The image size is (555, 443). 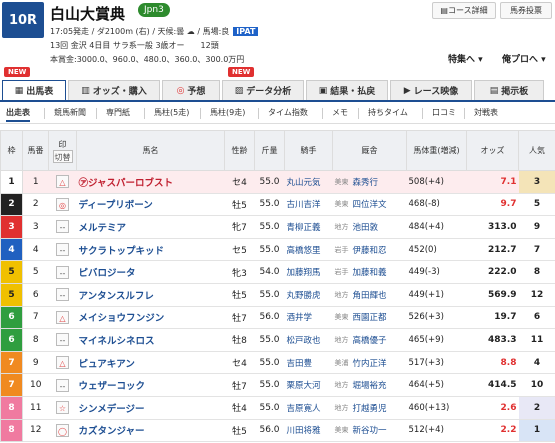 What do you see at coordinates (340, 112) in the screenshot?
I see `subtab-memo: メモ` at bounding box center [340, 112].